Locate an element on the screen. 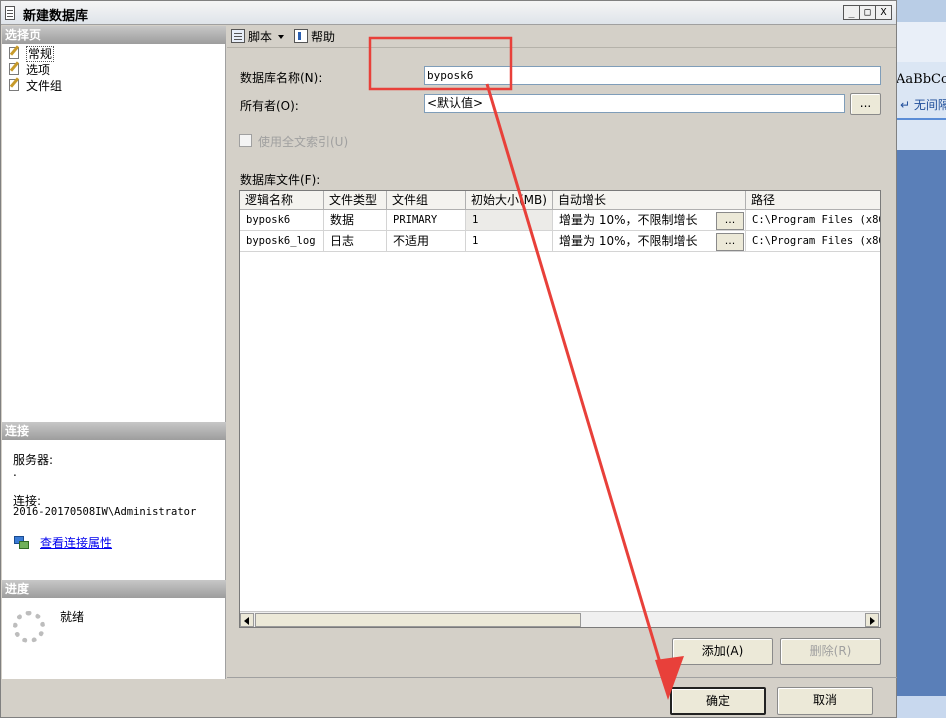  table-row-cell-filegroup: PRIMARY is located at coordinates (426, 220).